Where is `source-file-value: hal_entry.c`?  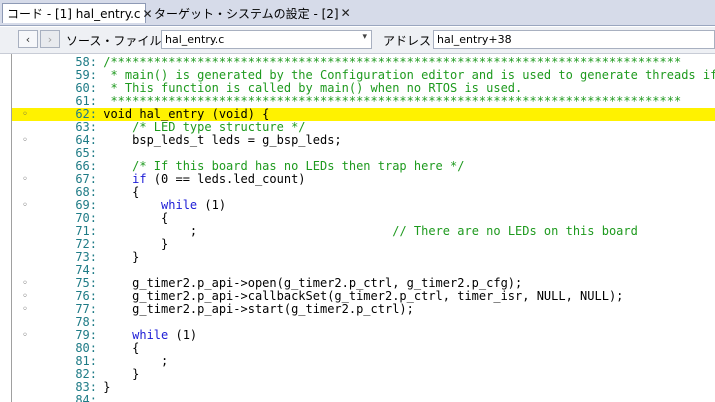 source-file-value: hal_entry.c is located at coordinates (195, 39).